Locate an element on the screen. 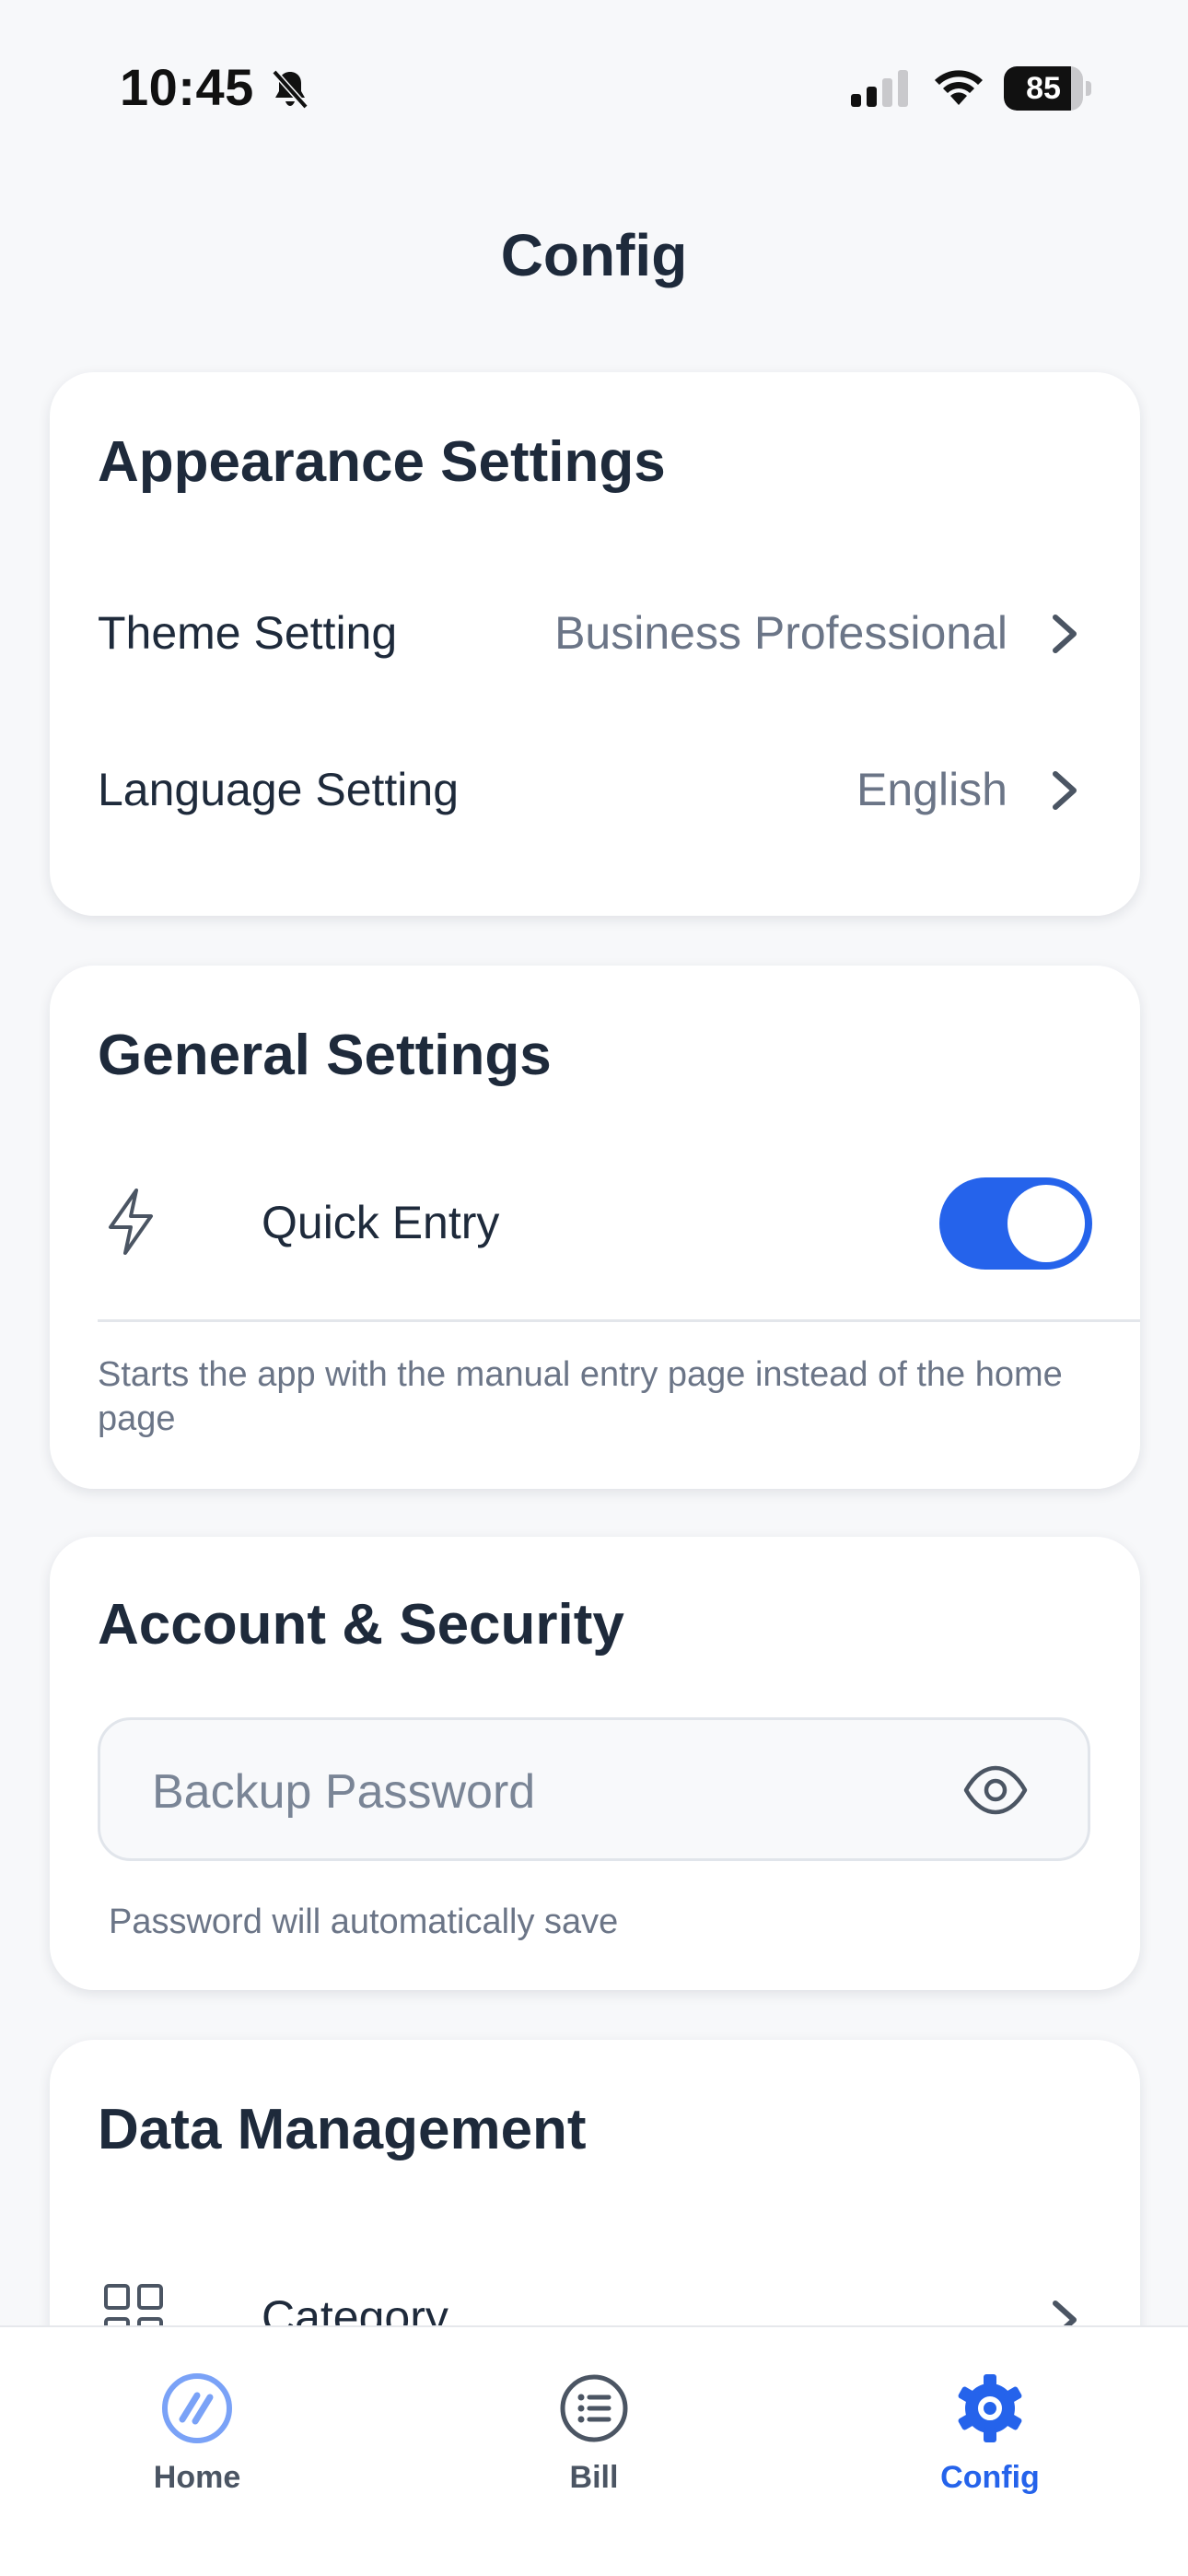 The width and height of the screenshot is (1188, 2576). backup-password-input: Backup Password is located at coordinates (594, 1789).